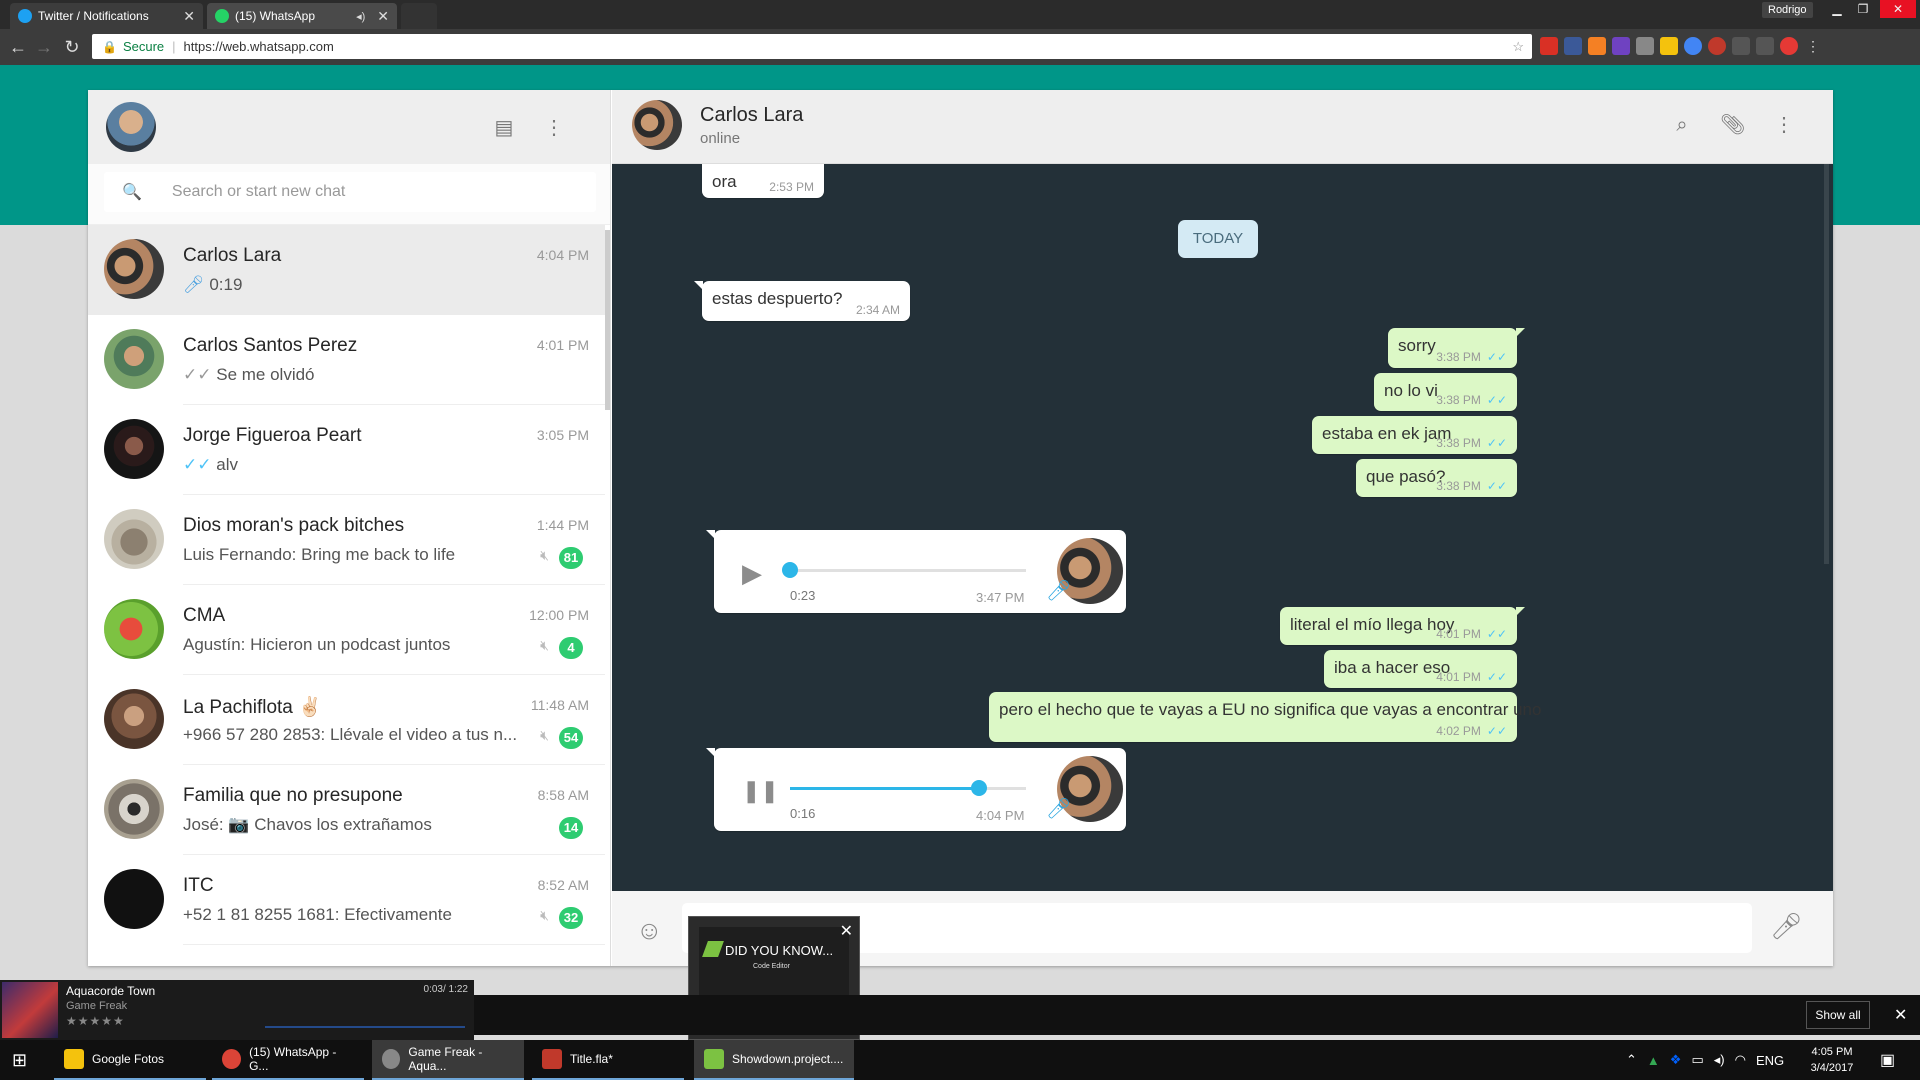 Image resolution: width=1920 pixels, height=1080 pixels. Describe the element at coordinates (1631, 1060) in the screenshot. I see `show-hidden-icons: ⌃` at that location.